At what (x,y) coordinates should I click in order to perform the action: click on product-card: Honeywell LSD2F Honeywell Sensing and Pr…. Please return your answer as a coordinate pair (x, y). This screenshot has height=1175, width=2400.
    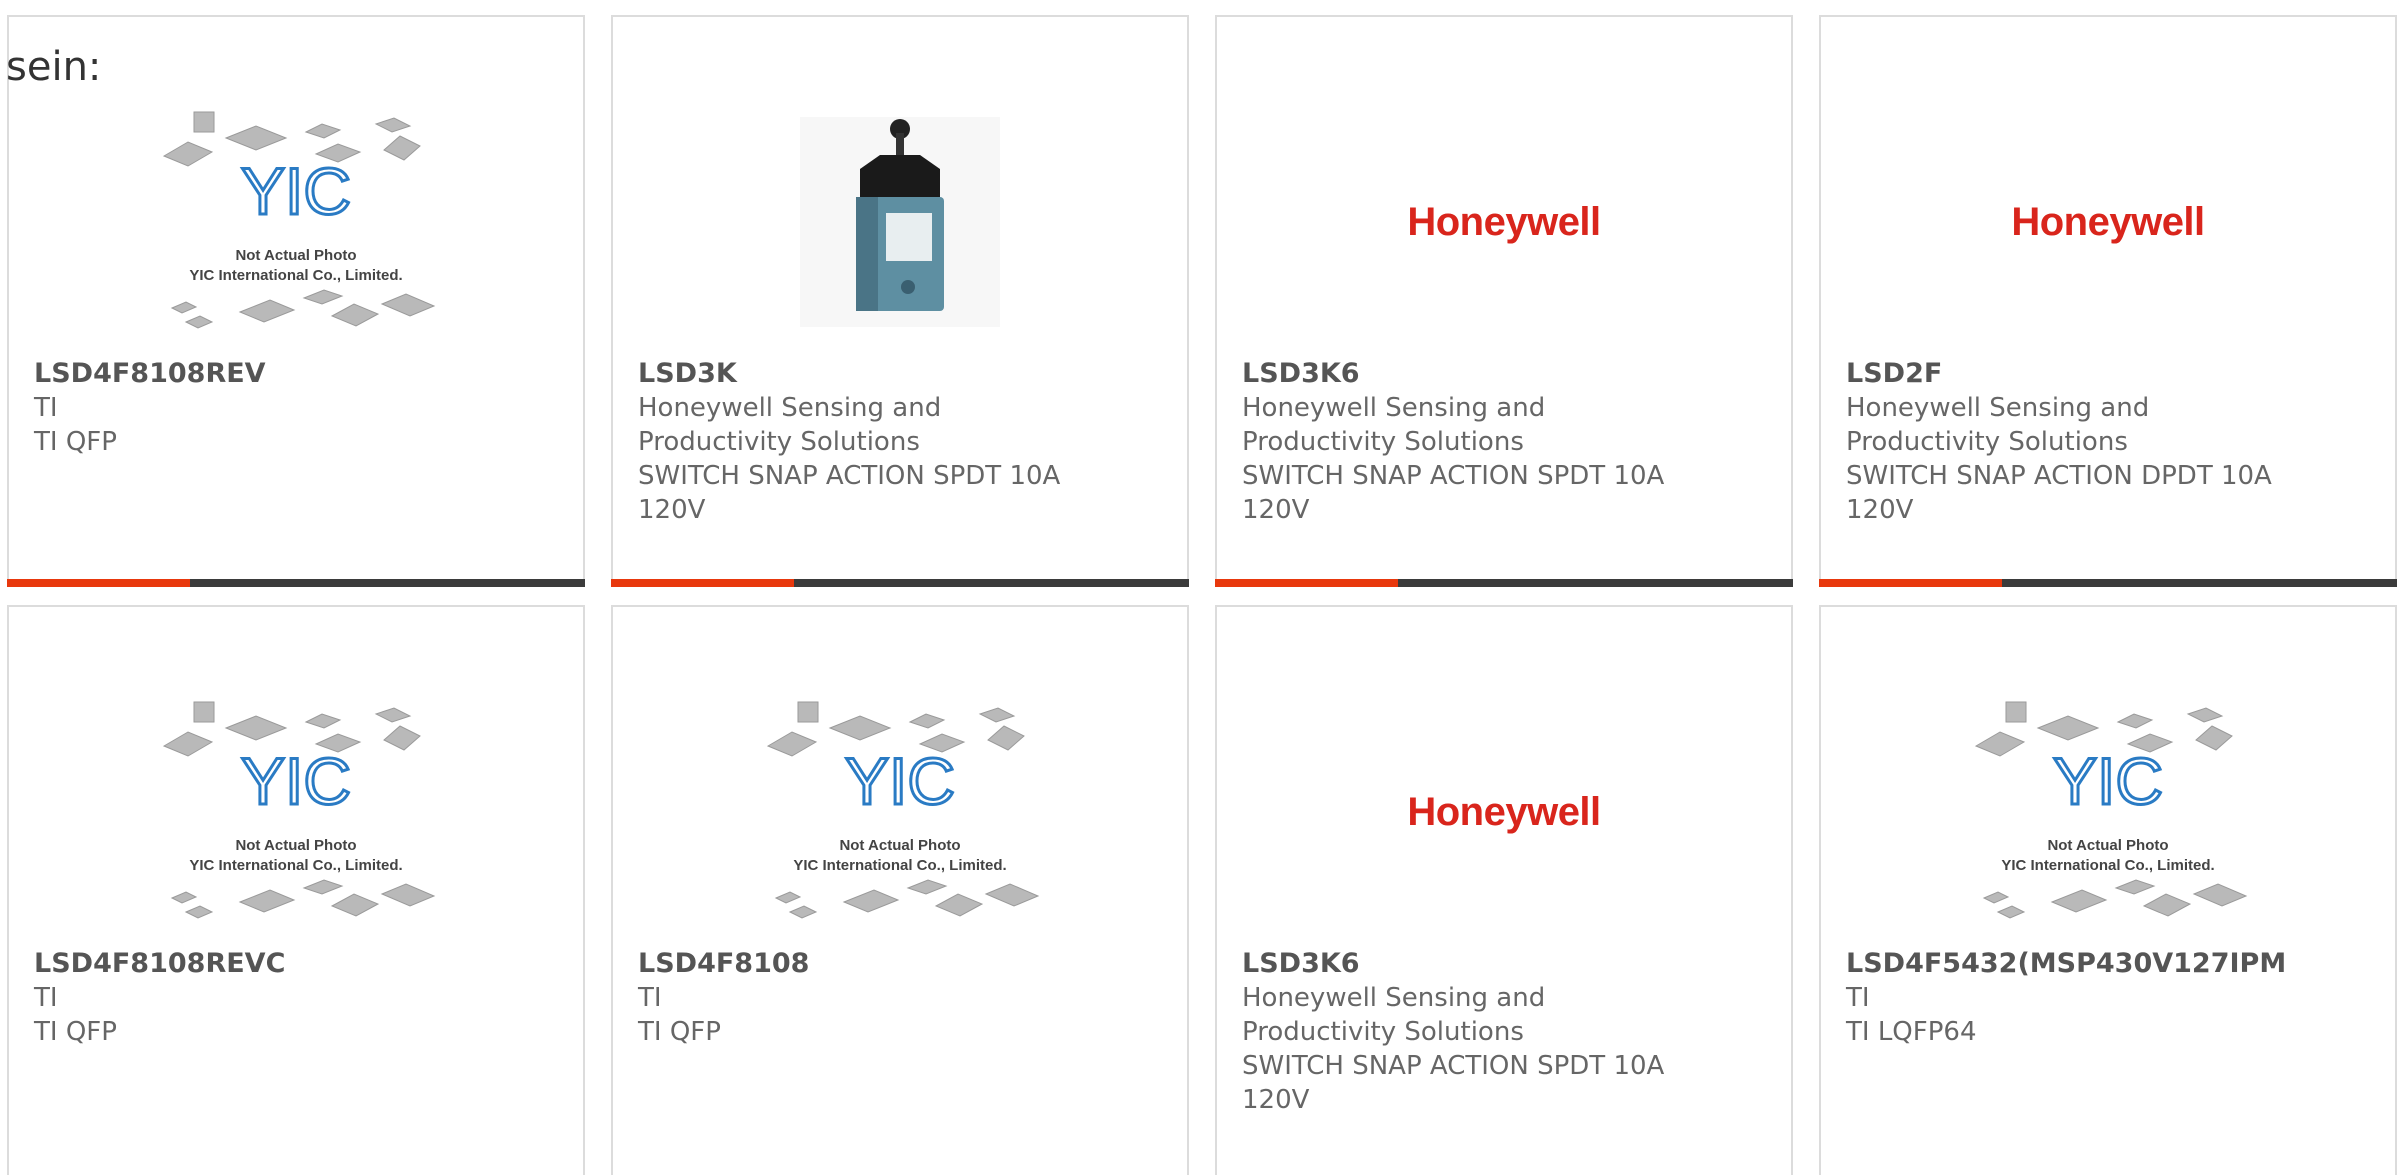
    Looking at the image, I should click on (2108, 301).